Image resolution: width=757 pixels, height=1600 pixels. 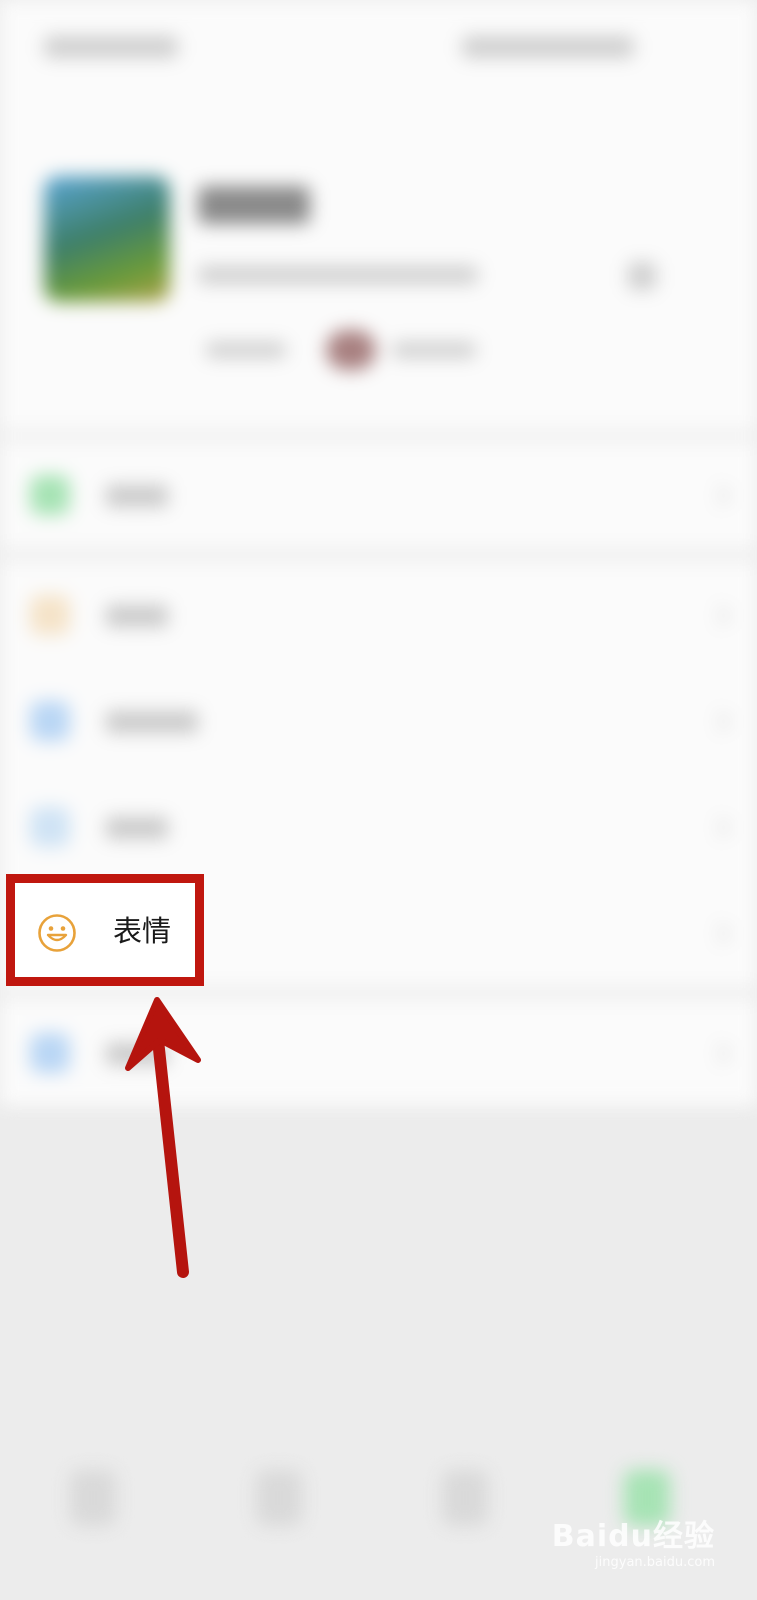 I want to click on settings-icon, so click(x=50, y=1053).